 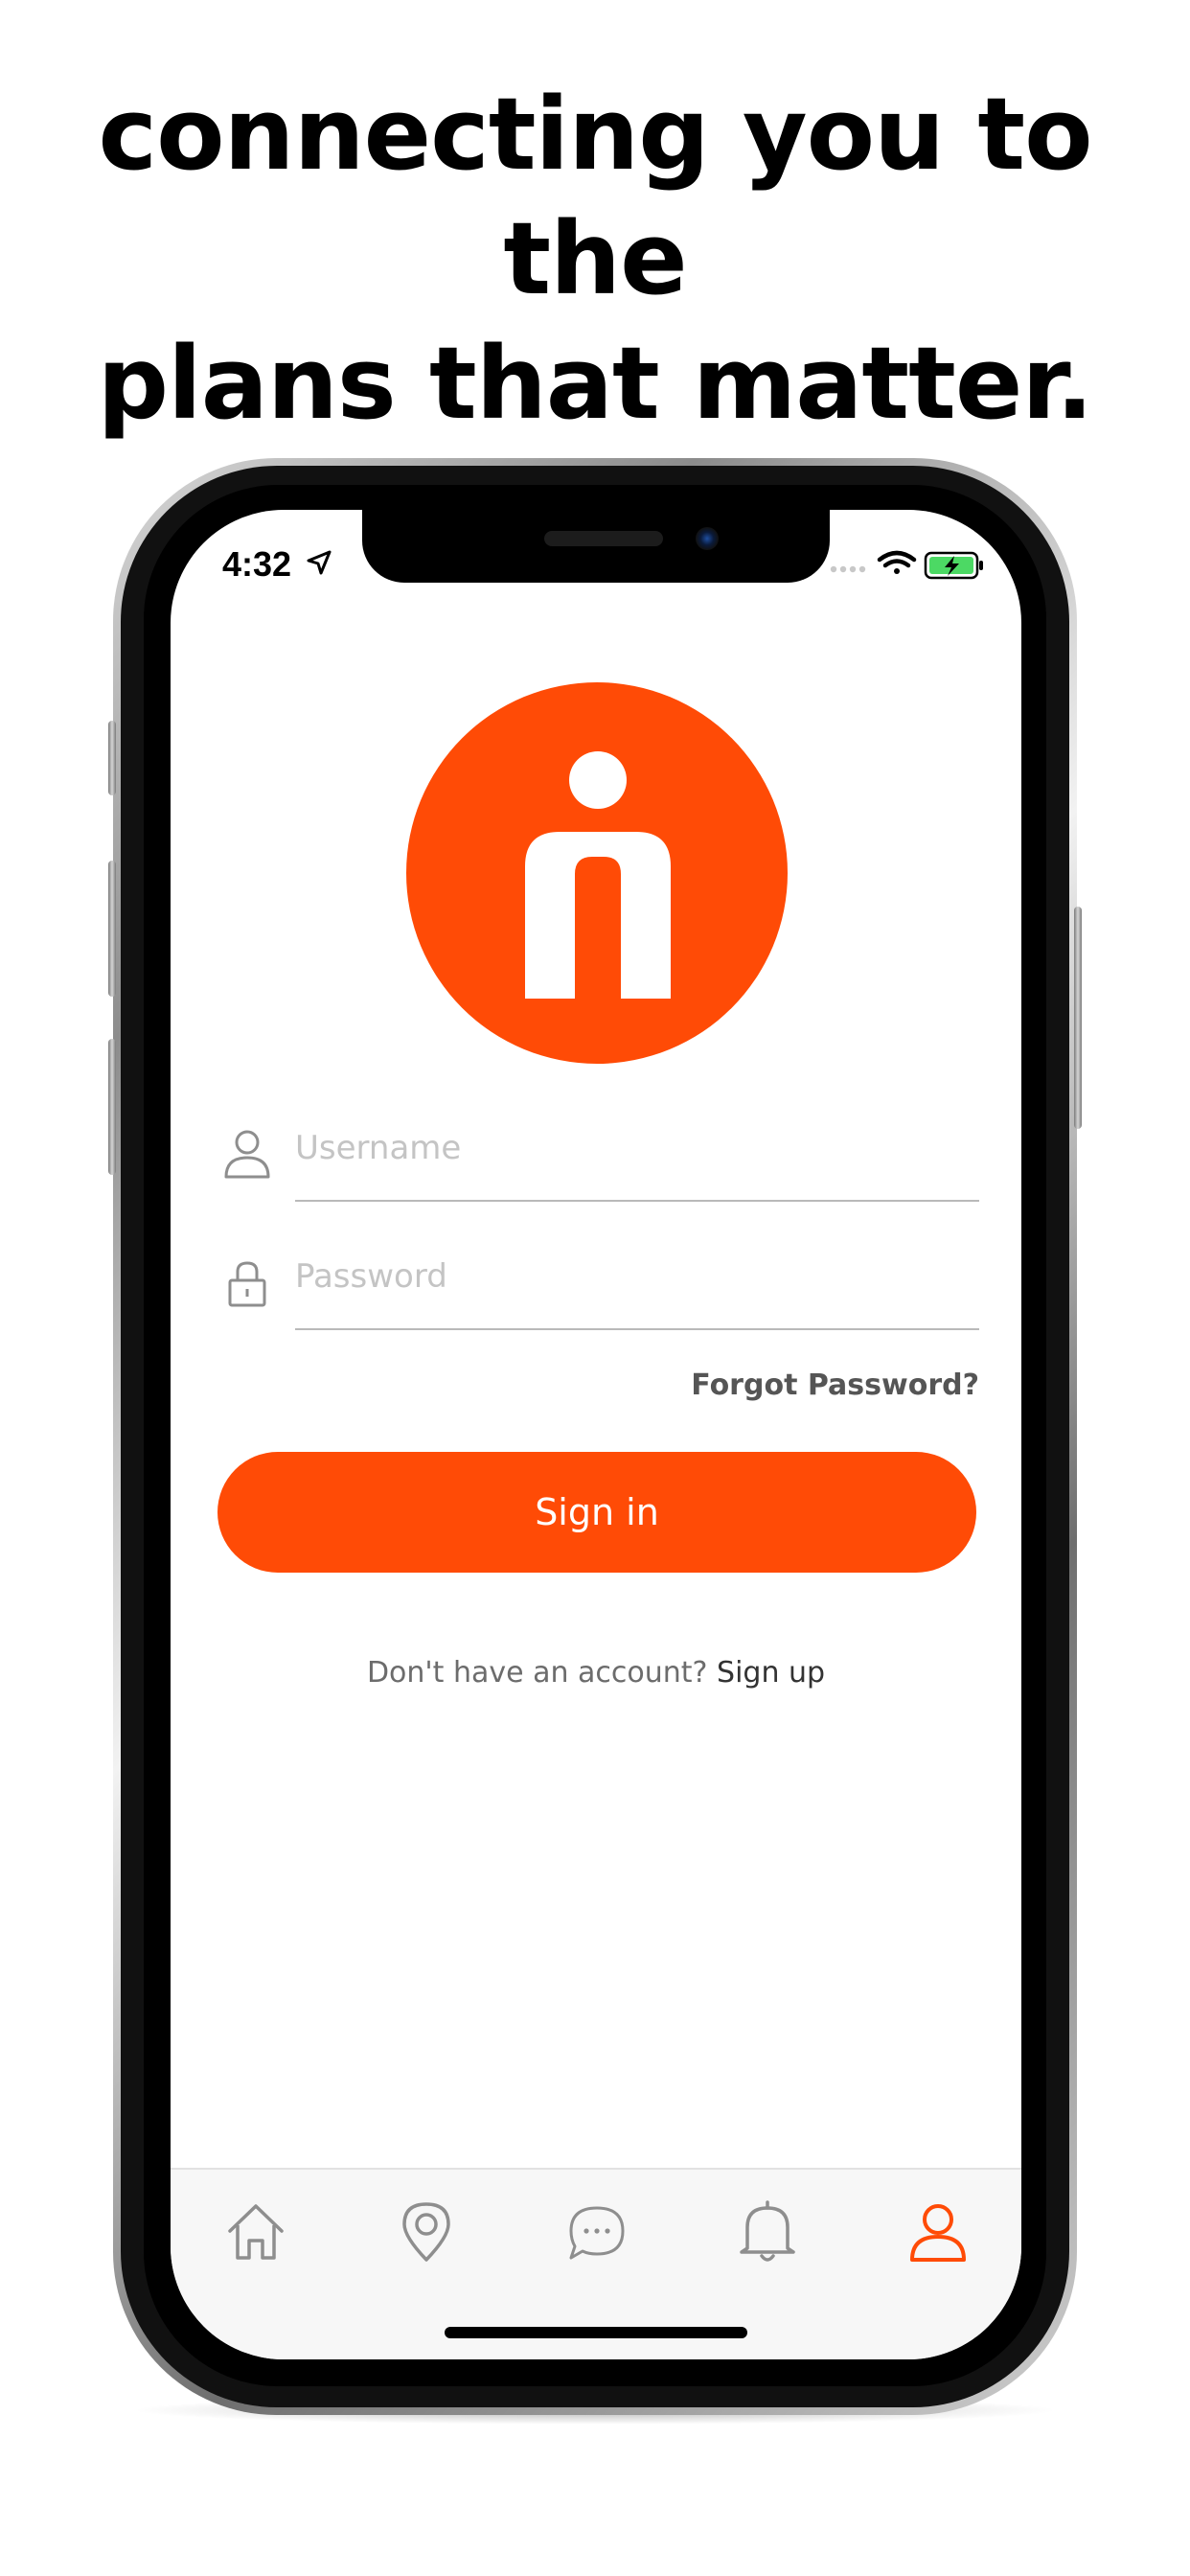 What do you see at coordinates (256, 2232) in the screenshot?
I see `home-icon` at bounding box center [256, 2232].